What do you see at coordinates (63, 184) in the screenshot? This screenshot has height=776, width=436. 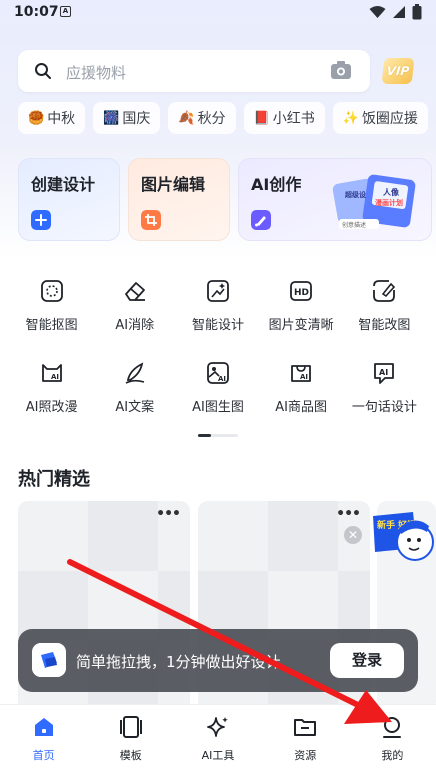 I see `card-title: 创建设计` at bounding box center [63, 184].